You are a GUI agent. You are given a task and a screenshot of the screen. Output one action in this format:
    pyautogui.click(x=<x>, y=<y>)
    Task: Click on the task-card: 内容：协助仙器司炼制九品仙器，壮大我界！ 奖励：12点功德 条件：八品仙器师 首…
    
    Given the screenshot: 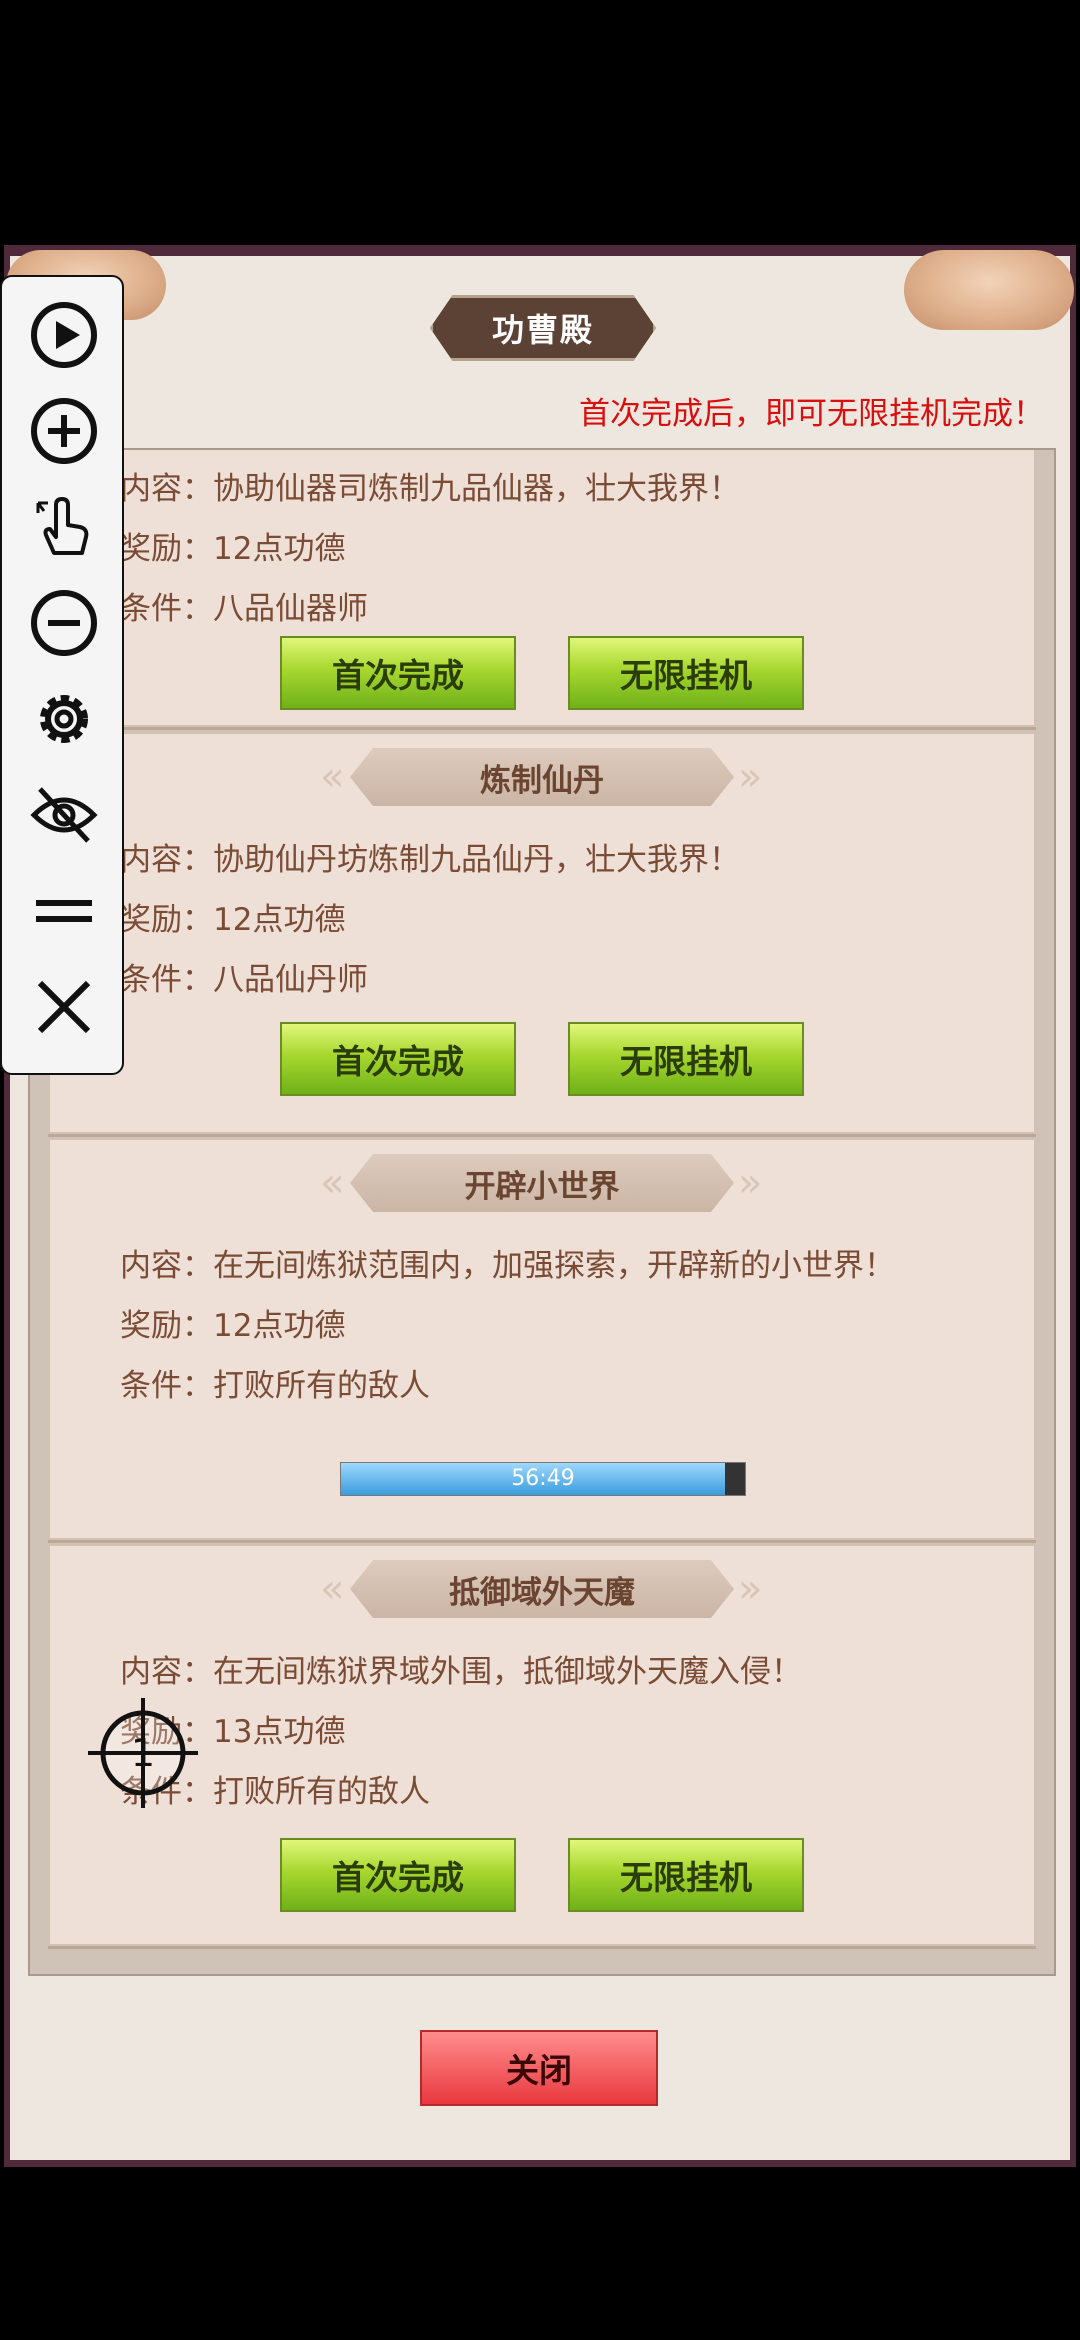 What is the action you would take?
    pyautogui.click(x=542, y=588)
    